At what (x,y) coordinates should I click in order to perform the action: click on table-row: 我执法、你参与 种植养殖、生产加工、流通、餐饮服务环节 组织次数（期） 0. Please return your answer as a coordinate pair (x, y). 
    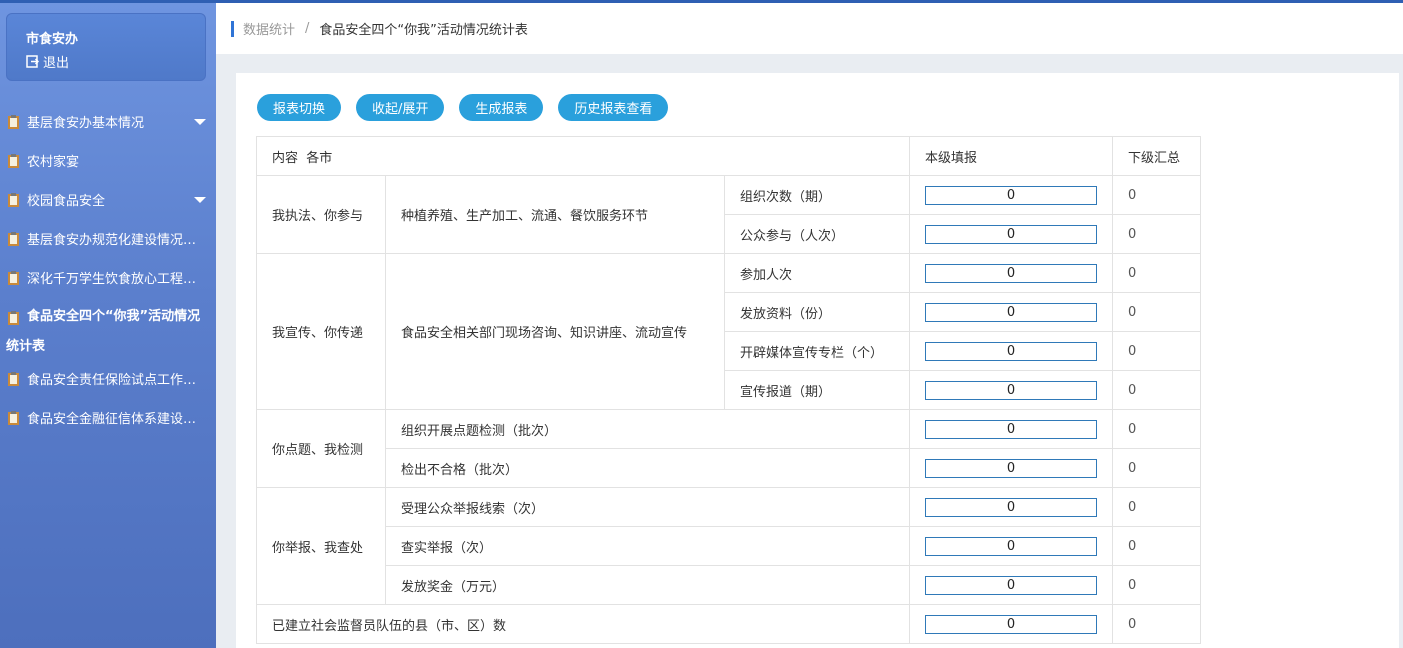
    Looking at the image, I should click on (728, 214).